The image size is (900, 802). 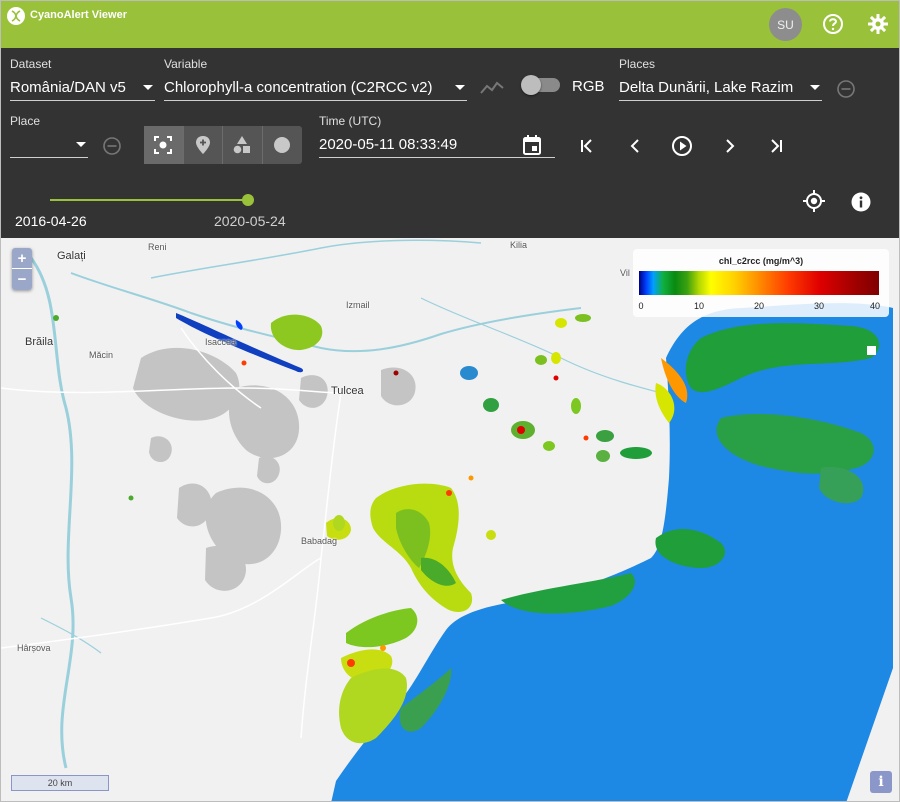 I want to click on gear-icon, so click(x=878, y=24).